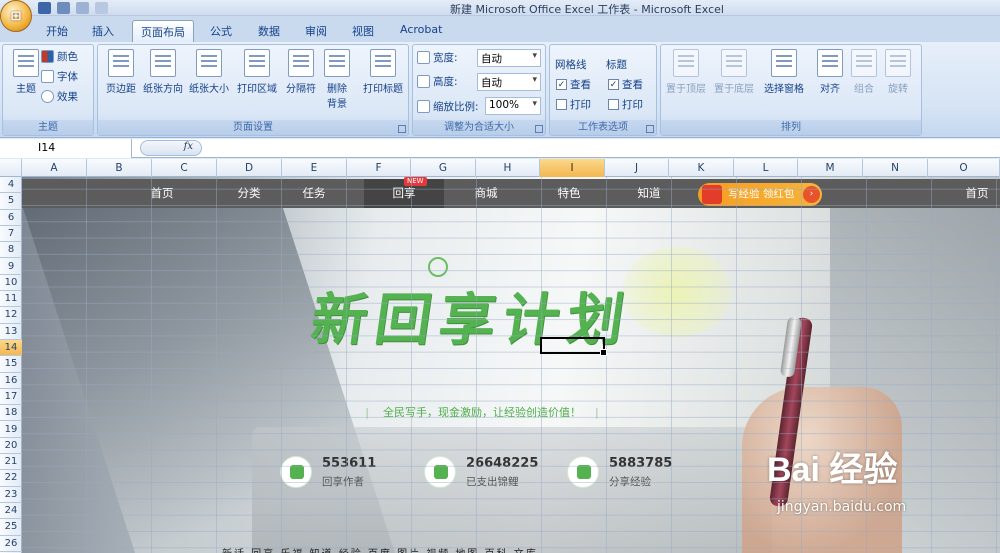 This screenshot has width=1000, height=553. What do you see at coordinates (184, 168) in the screenshot?
I see `column-header: C` at bounding box center [184, 168].